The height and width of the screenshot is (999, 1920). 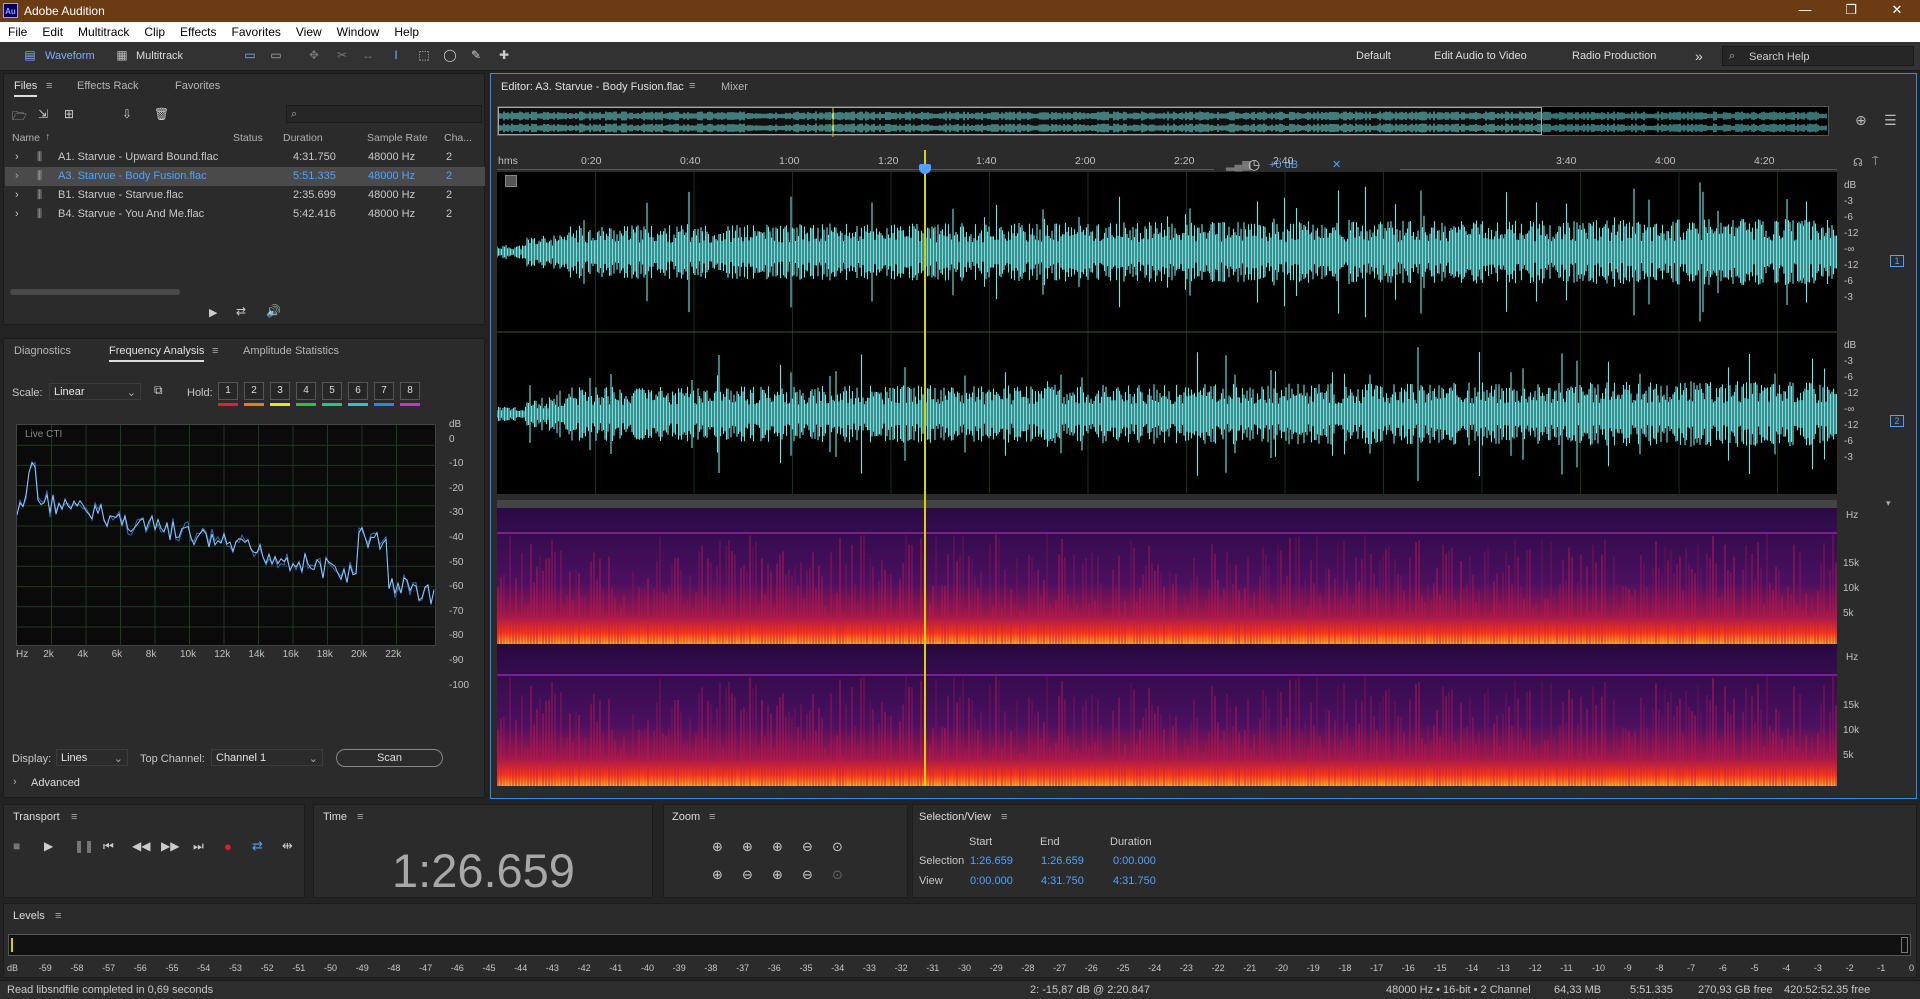 What do you see at coordinates (241, 311) in the screenshot?
I see `loop-preview-icon: ⇄` at bounding box center [241, 311].